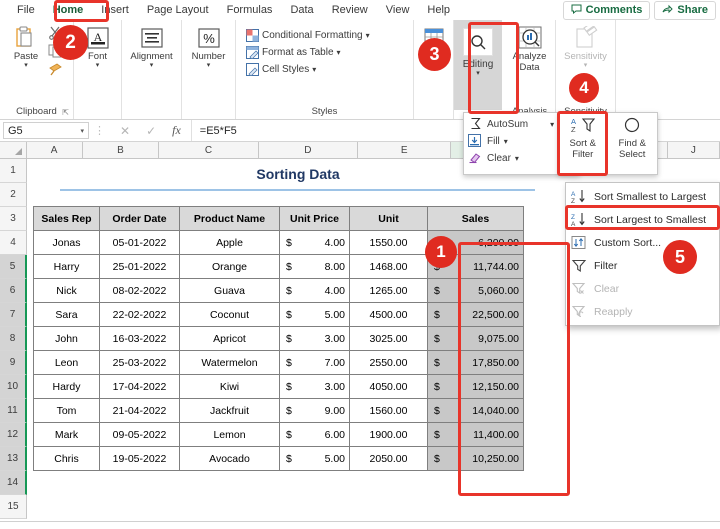 The image size is (720, 529). What do you see at coordinates (68, 10) in the screenshot?
I see `tab-home: Home` at bounding box center [68, 10].